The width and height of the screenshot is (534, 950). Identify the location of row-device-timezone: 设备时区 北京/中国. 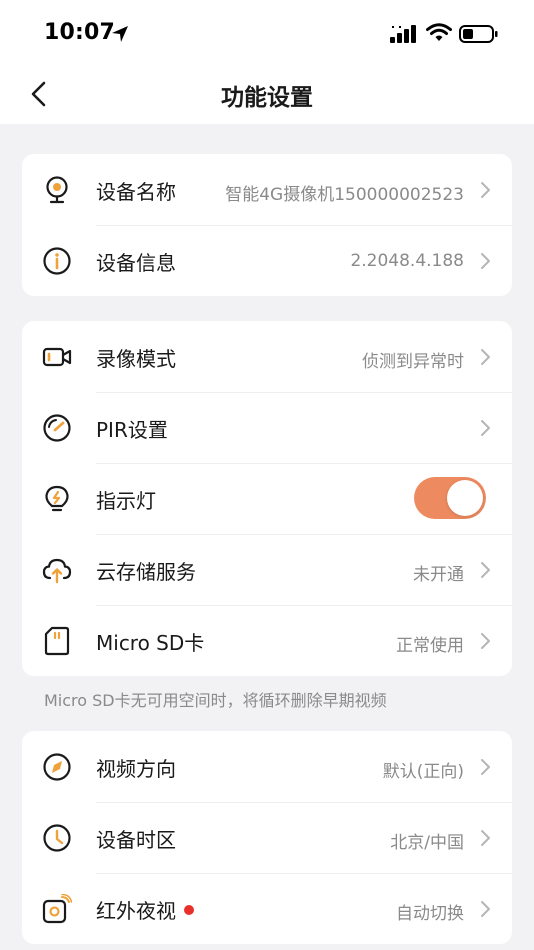
(267, 837).